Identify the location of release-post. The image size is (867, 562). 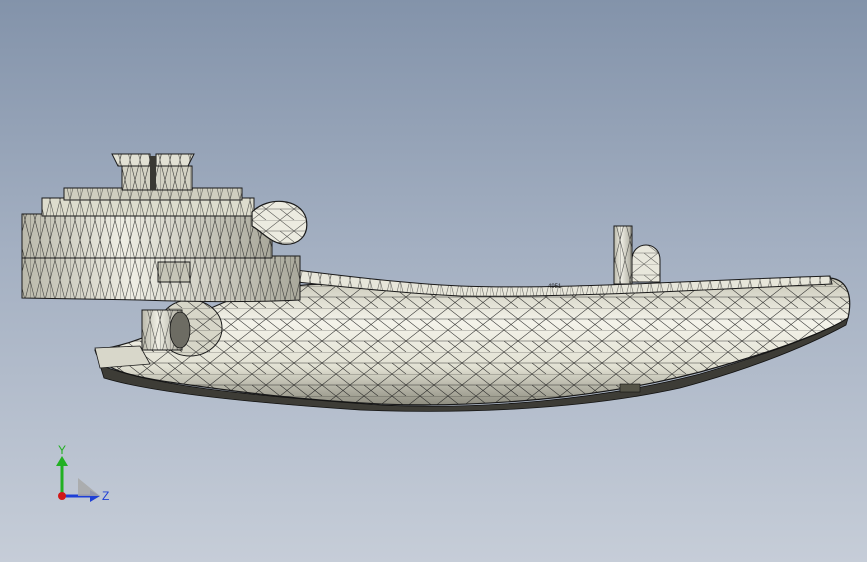
(153, 172).